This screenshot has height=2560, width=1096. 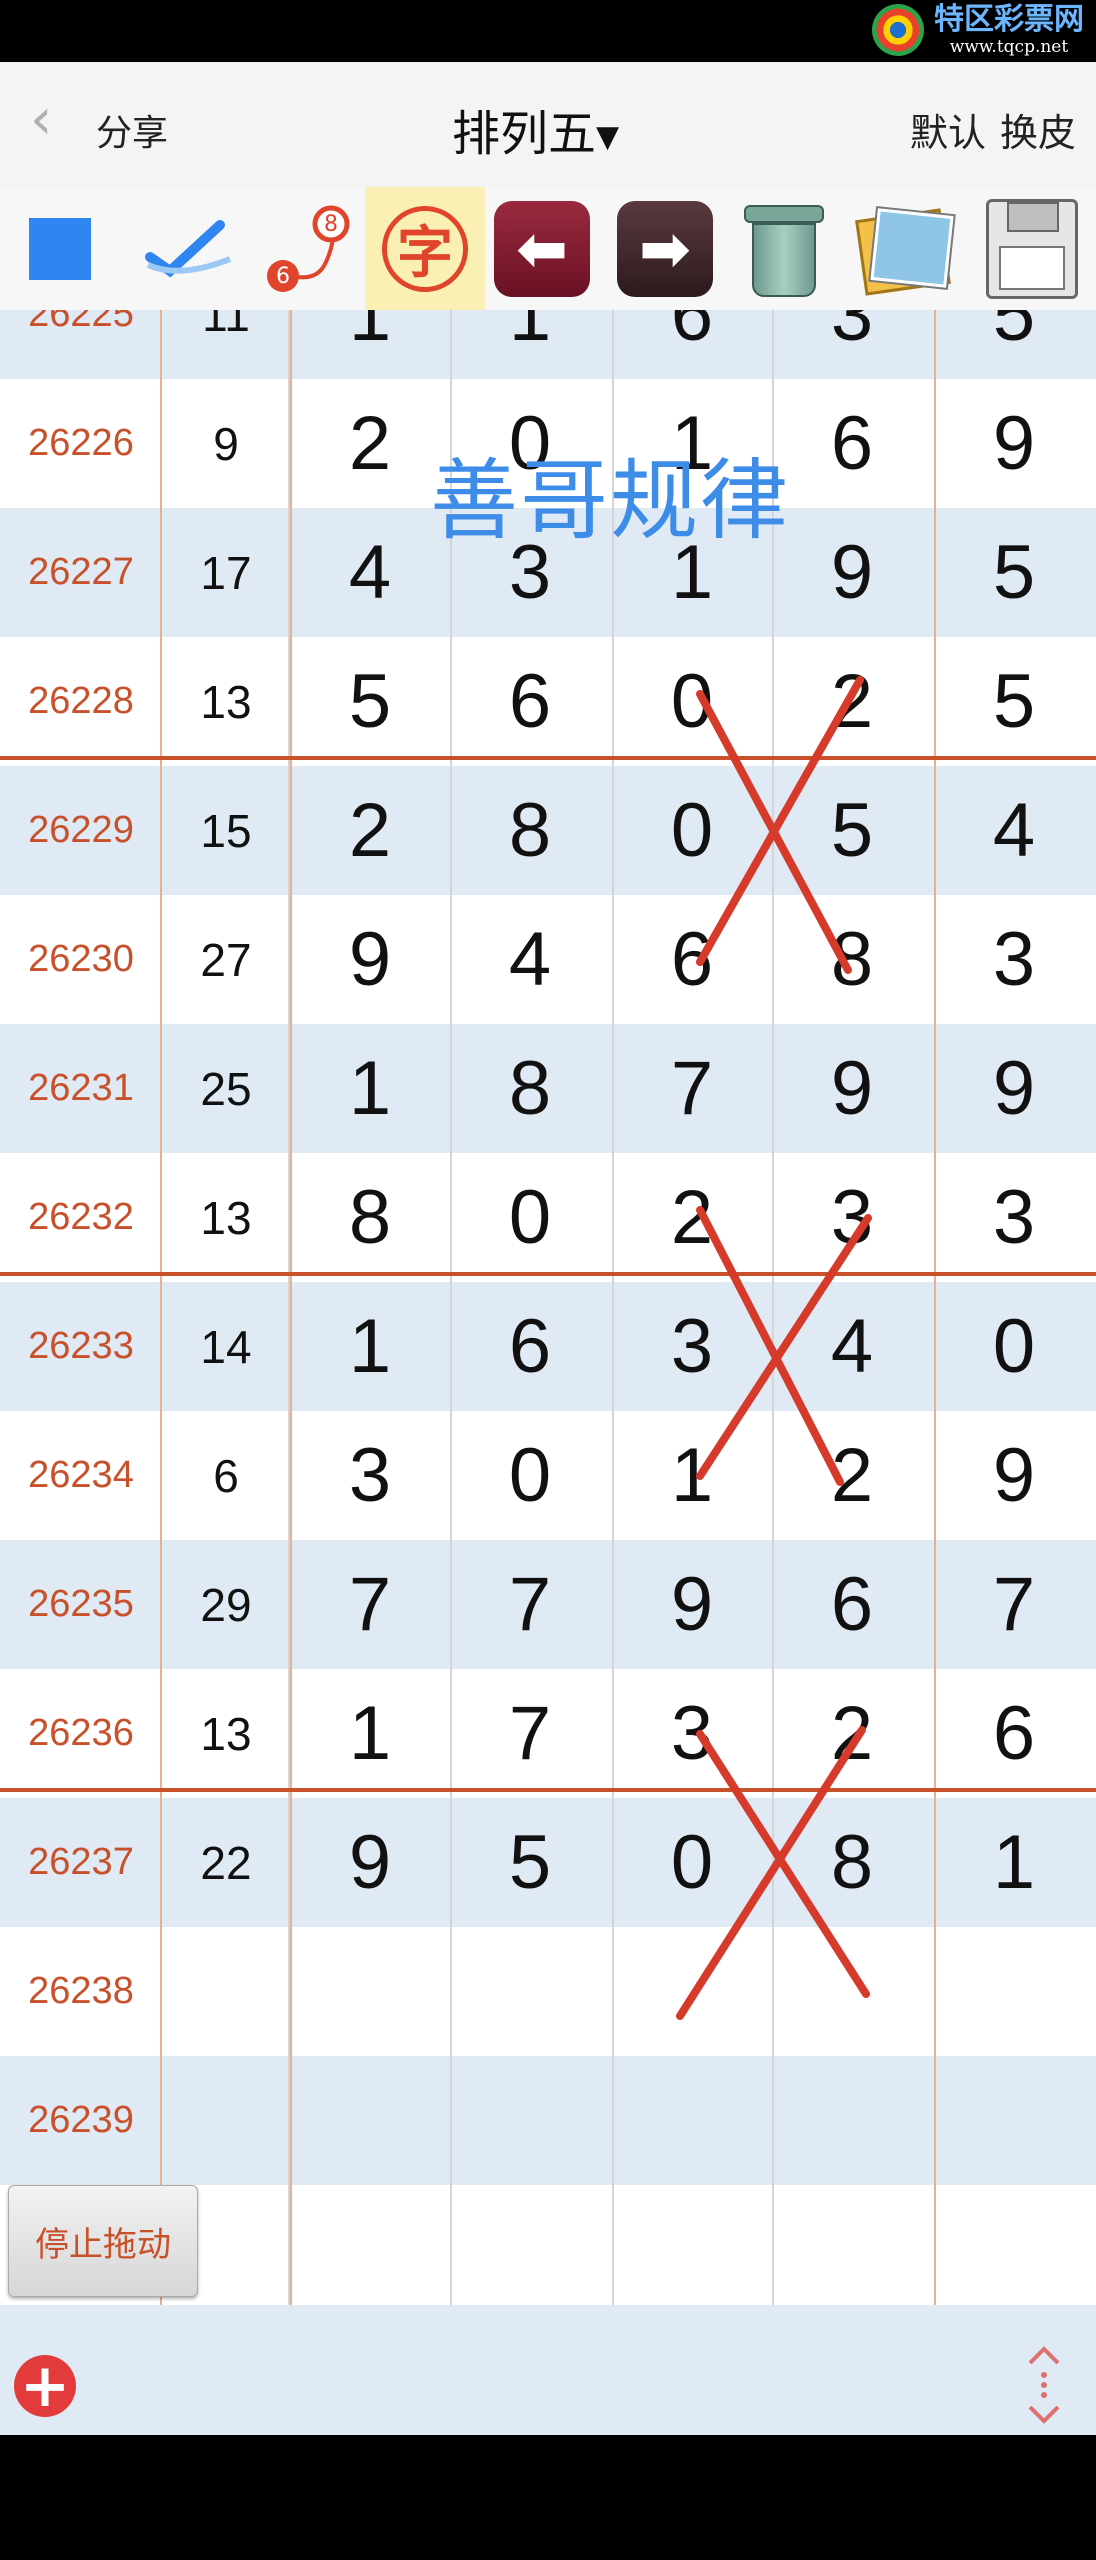 I want to click on bottom-bar: +, so click(x=548, y=2370).